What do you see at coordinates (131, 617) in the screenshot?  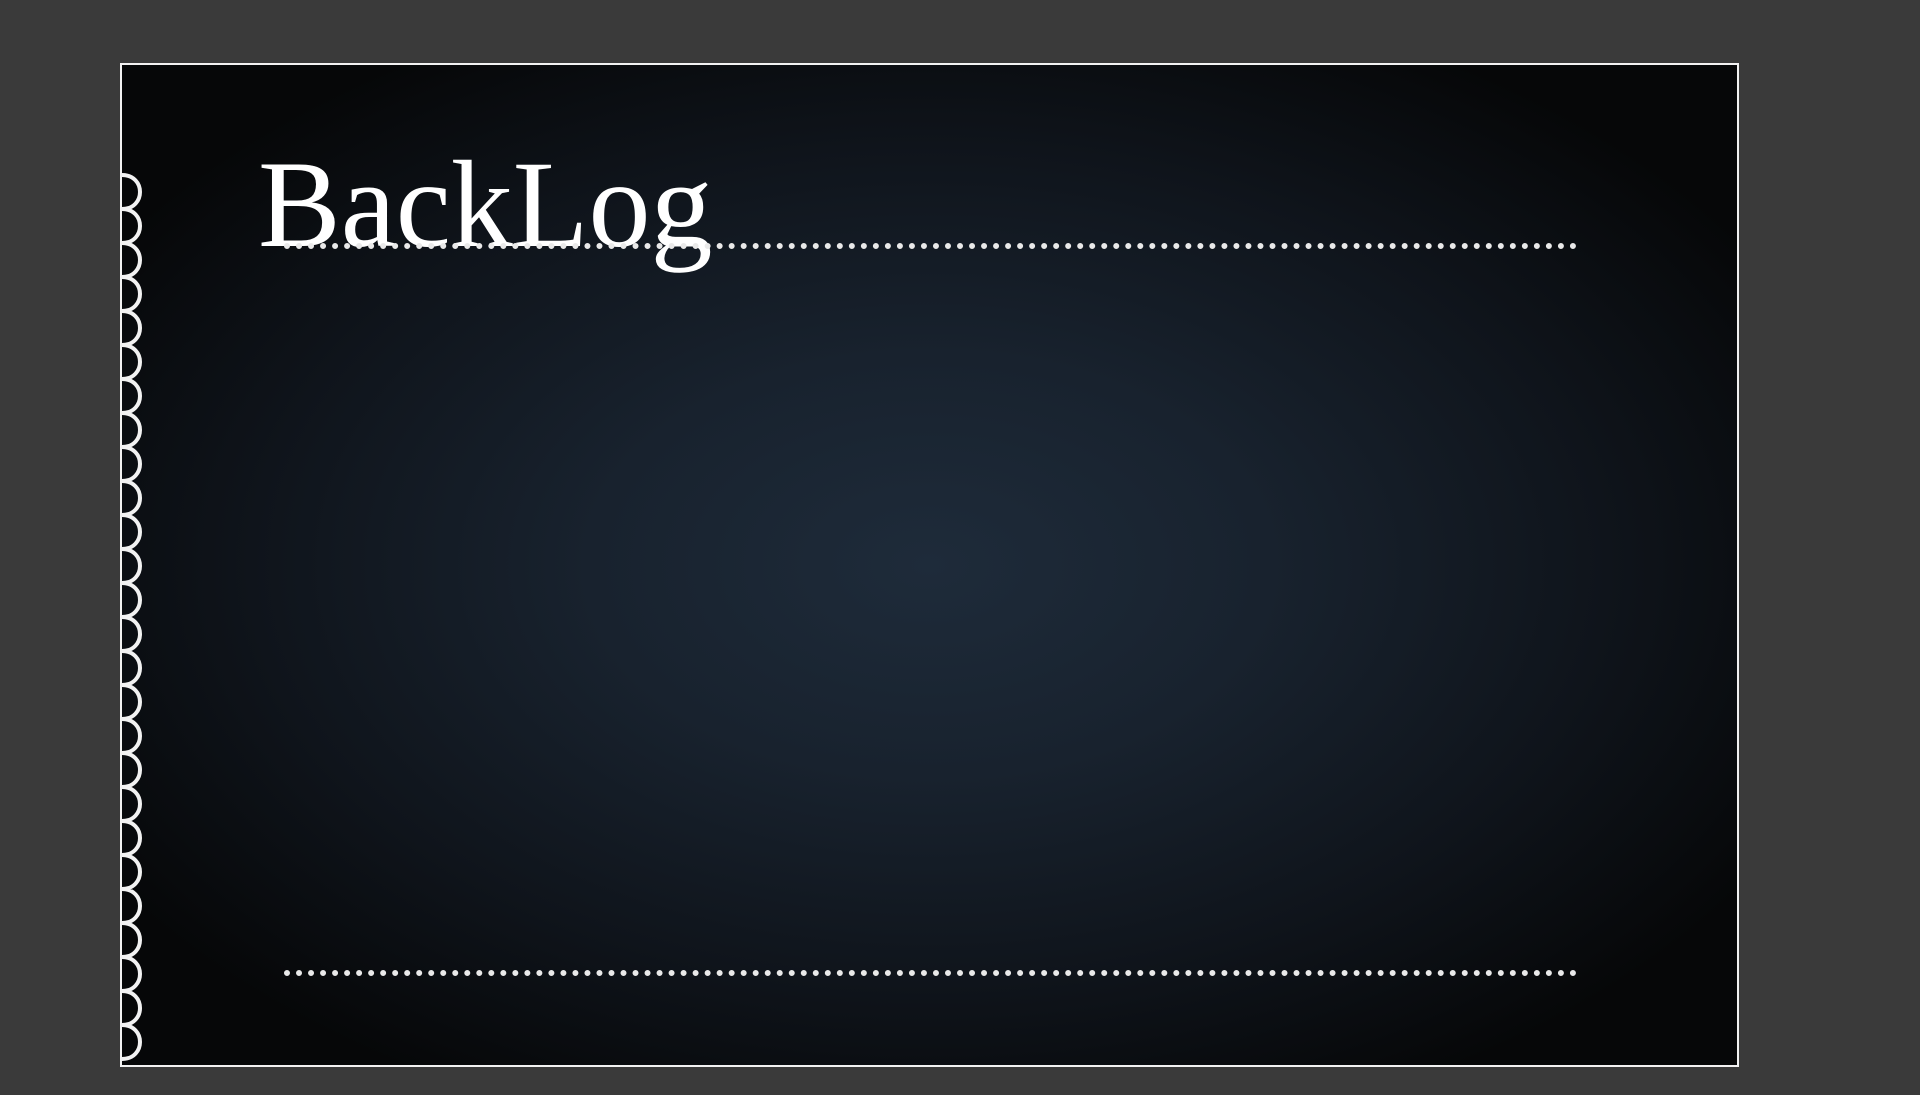 I see `scalloped-edge-icon` at bounding box center [131, 617].